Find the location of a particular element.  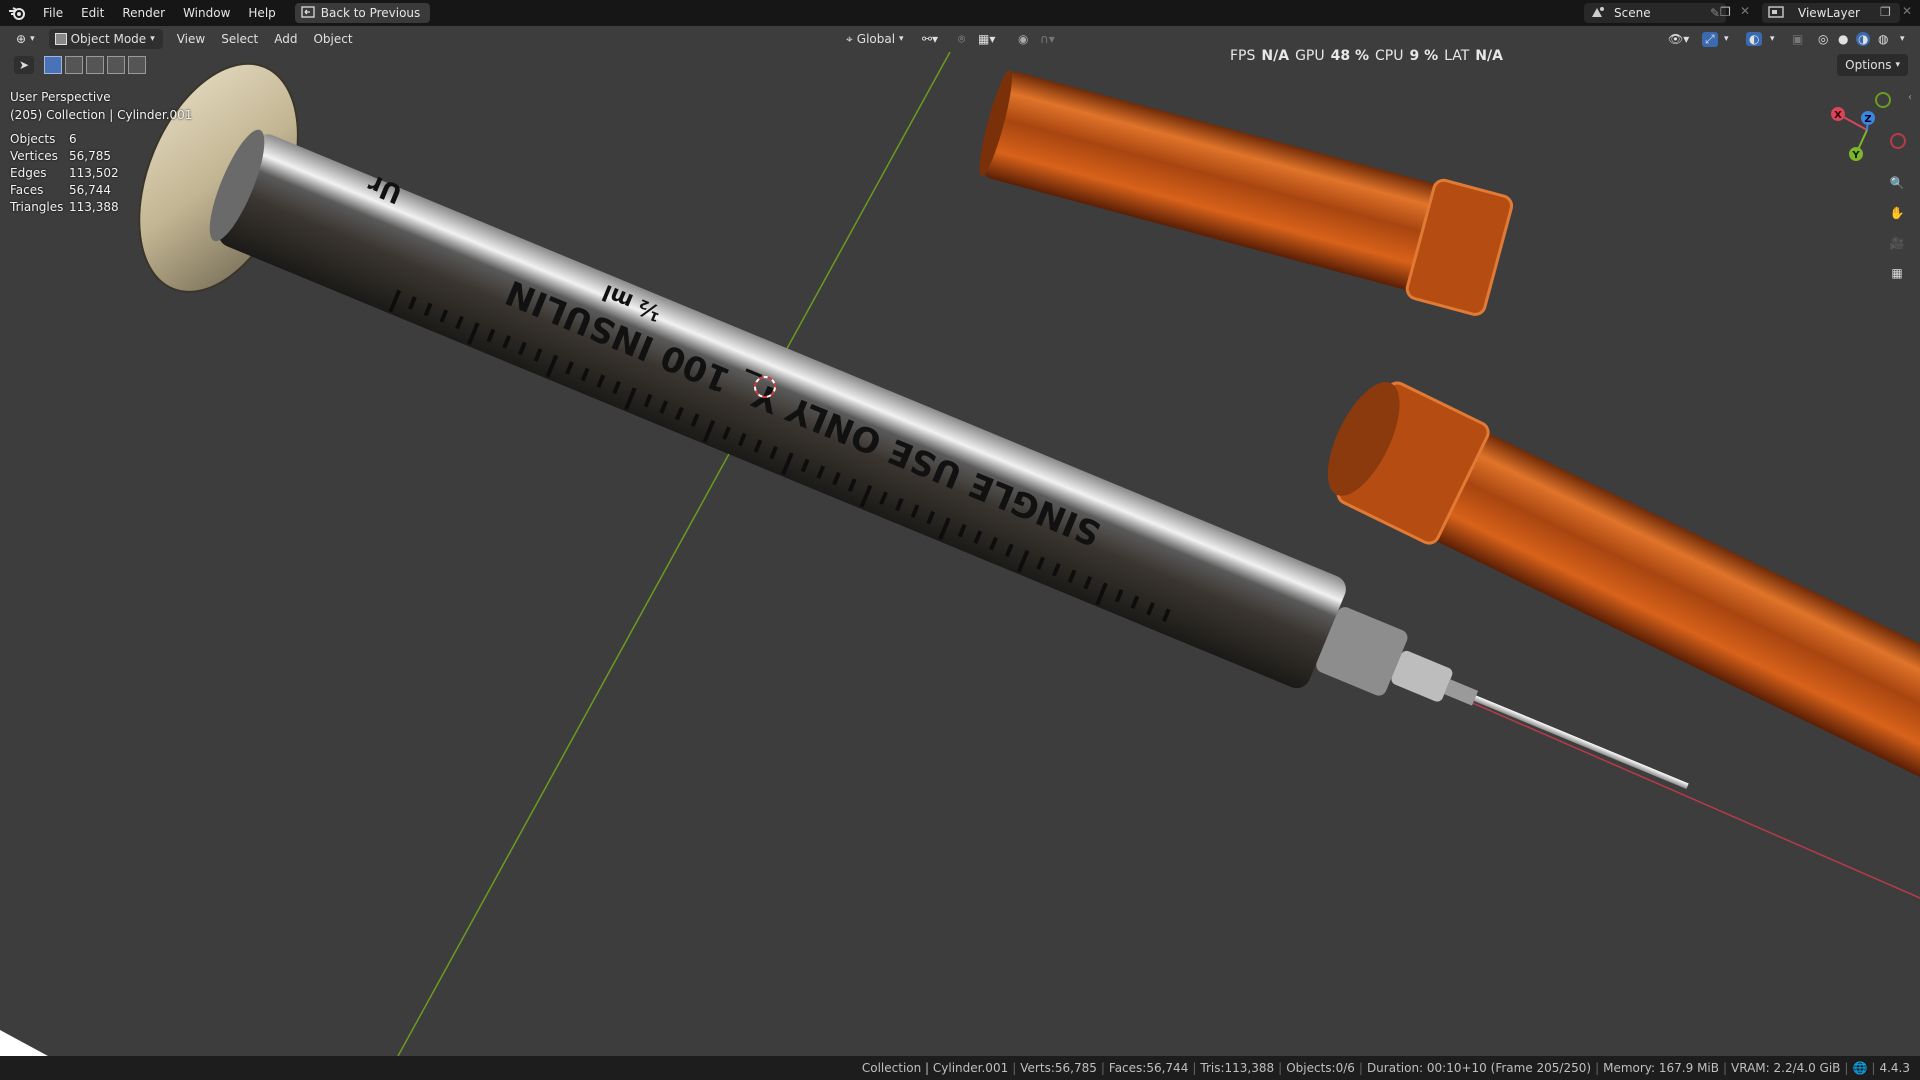

menu-select: Select is located at coordinates (239, 39).